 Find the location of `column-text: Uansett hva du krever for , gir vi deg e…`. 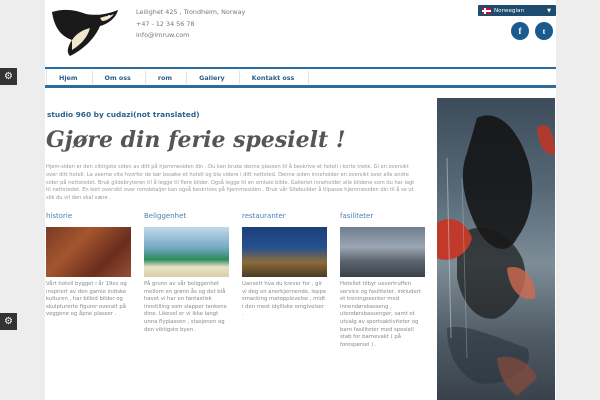

column-text: Uansett hva du krever for , gir vi deg e… is located at coordinates (284, 299).